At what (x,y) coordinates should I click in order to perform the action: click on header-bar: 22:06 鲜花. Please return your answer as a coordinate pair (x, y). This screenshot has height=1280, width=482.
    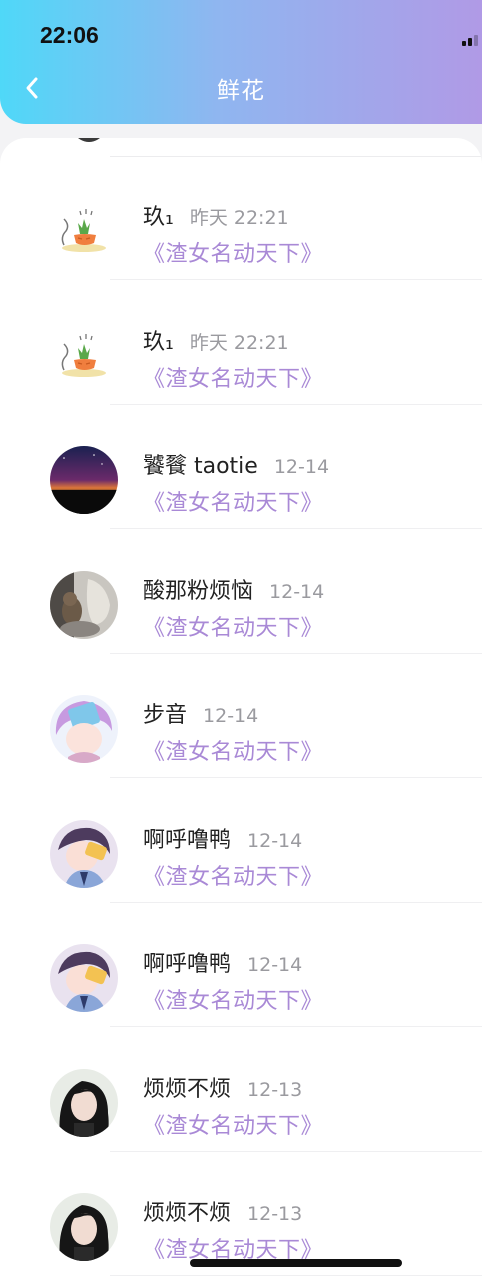
    Looking at the image, I should click on (241, 62).